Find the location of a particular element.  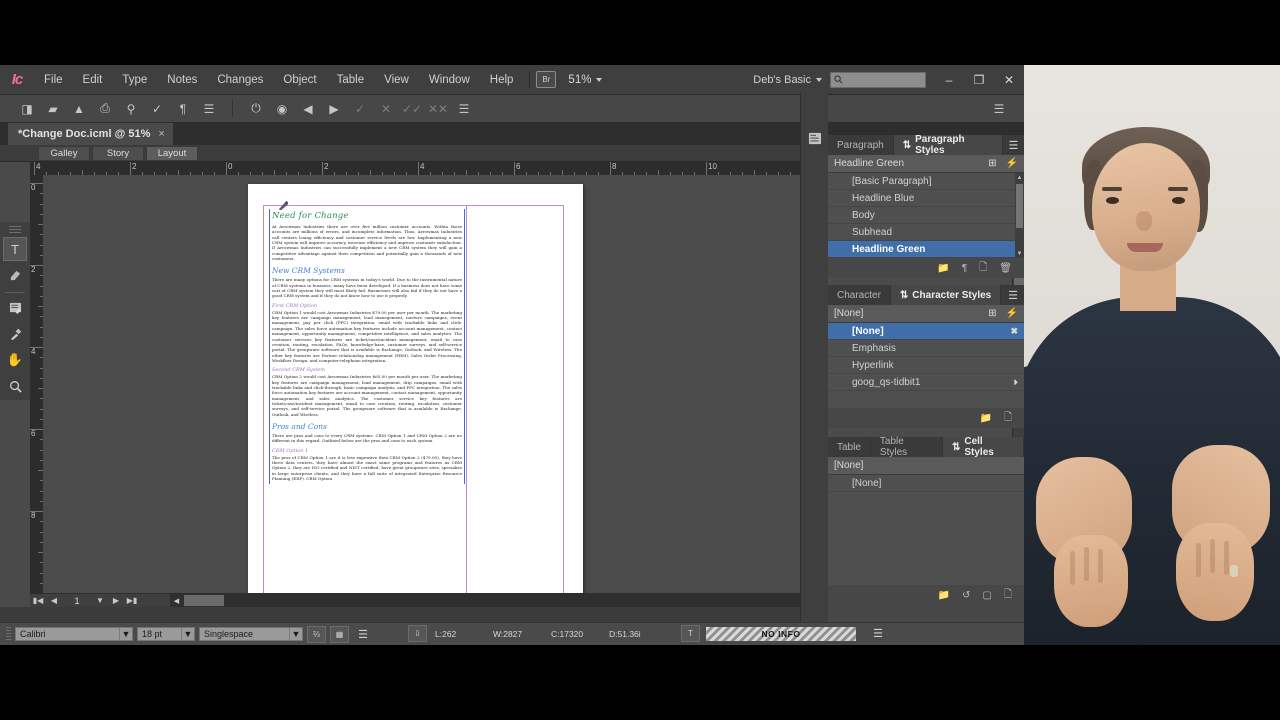

tab-layout: Layout is located at coordinates (172, 153).